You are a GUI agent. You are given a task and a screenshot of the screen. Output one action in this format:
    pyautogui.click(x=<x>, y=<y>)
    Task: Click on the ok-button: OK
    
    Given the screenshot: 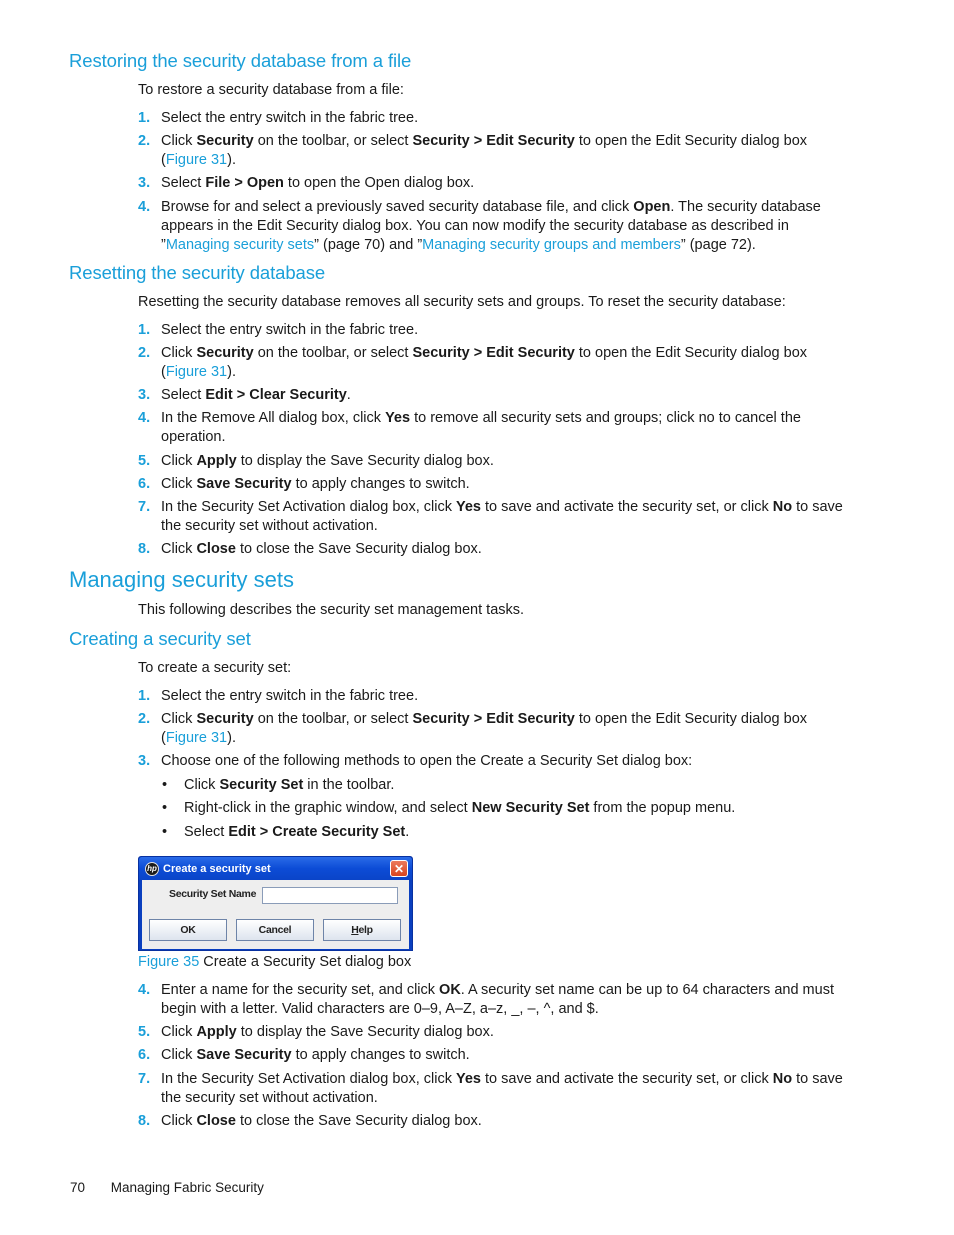 What is the action you would take?
    pyautogui.click(x=188, y=930)
    